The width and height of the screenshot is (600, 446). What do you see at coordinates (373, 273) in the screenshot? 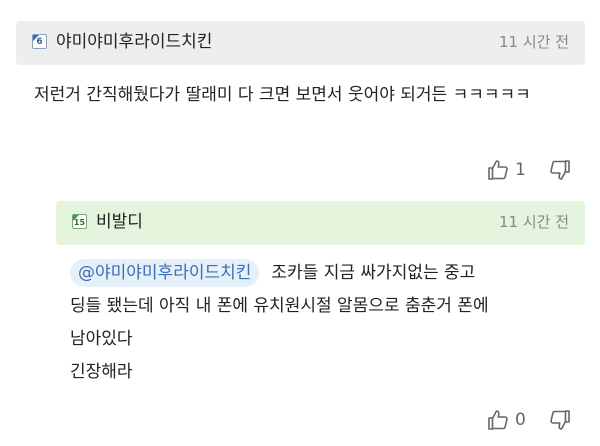
I see `reply-line-1-text: 조카들 지금 싸가지없는 중고` at bounding box center [373, 273].